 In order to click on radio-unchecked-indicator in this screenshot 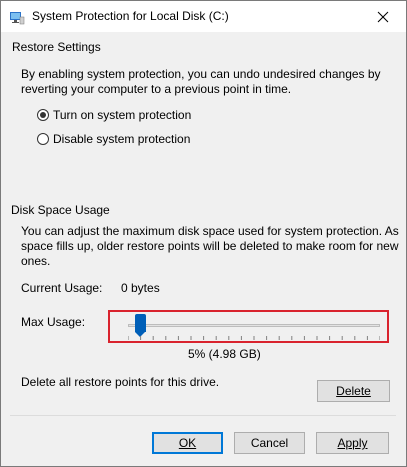, I will do `click(43, 139)`.